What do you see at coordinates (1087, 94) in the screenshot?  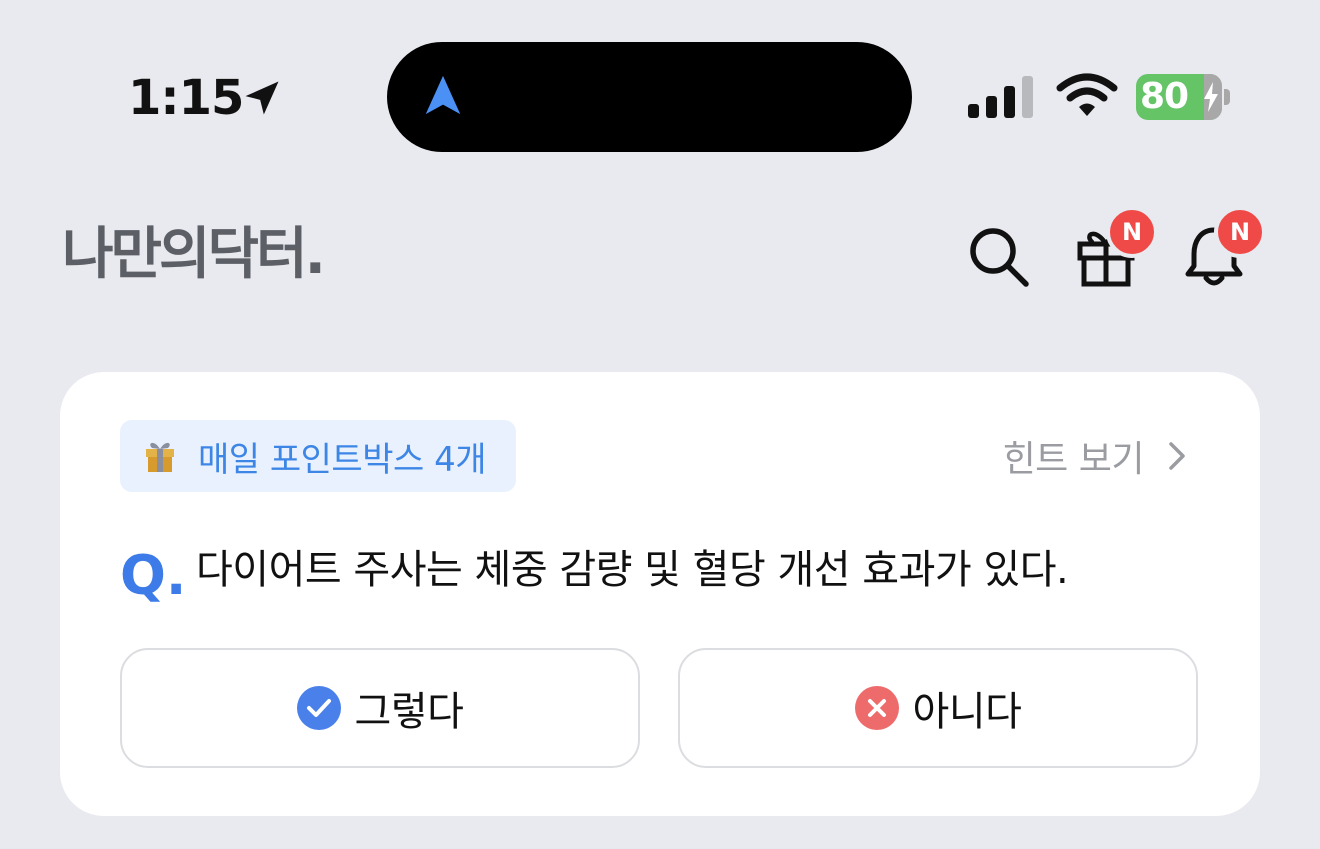 I see `wifi-icon` at bounding box center [1087, 94].